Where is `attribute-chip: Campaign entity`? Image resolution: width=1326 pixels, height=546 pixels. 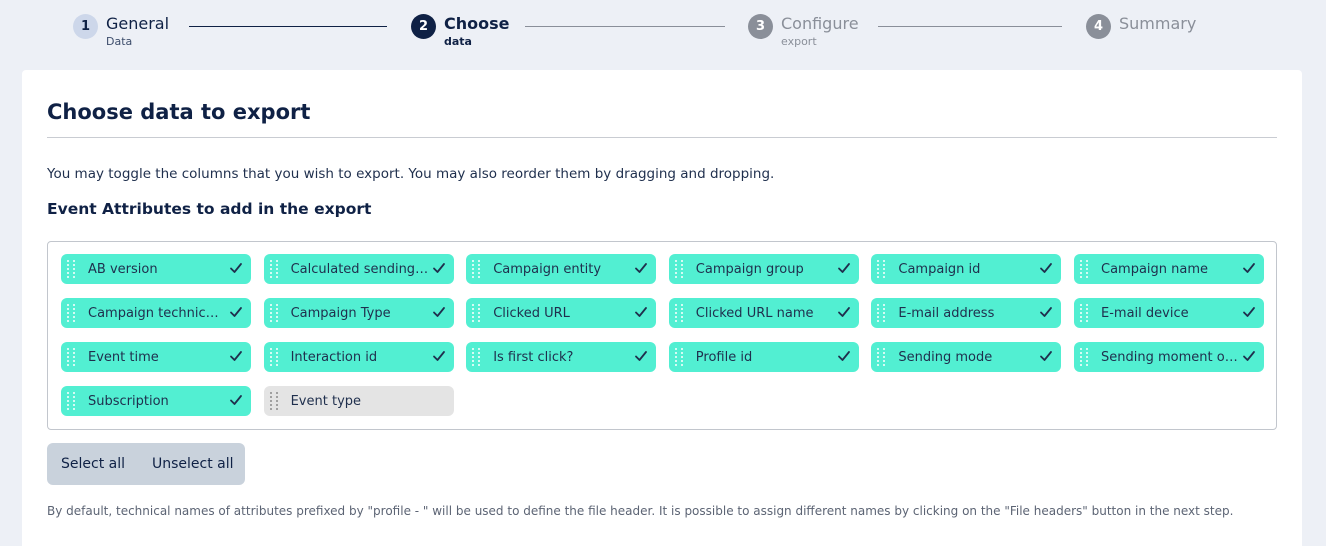
attribute-chip: Campaign entity is located at coordinates (561, 269).